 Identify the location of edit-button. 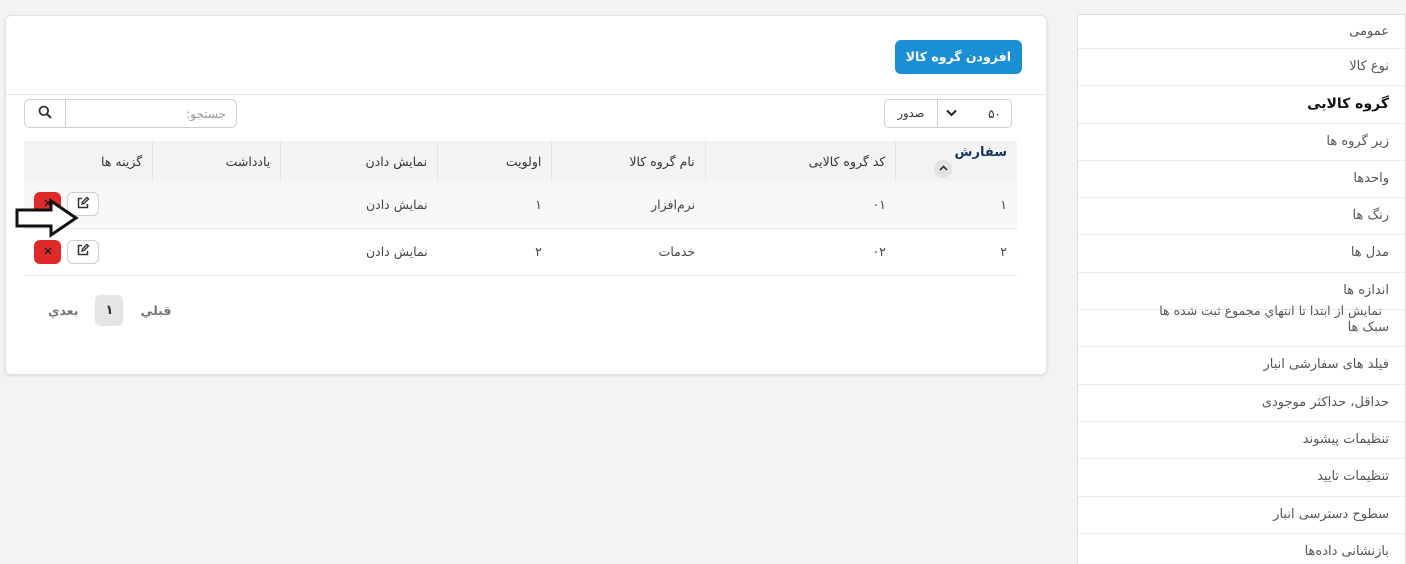
(83, 251).